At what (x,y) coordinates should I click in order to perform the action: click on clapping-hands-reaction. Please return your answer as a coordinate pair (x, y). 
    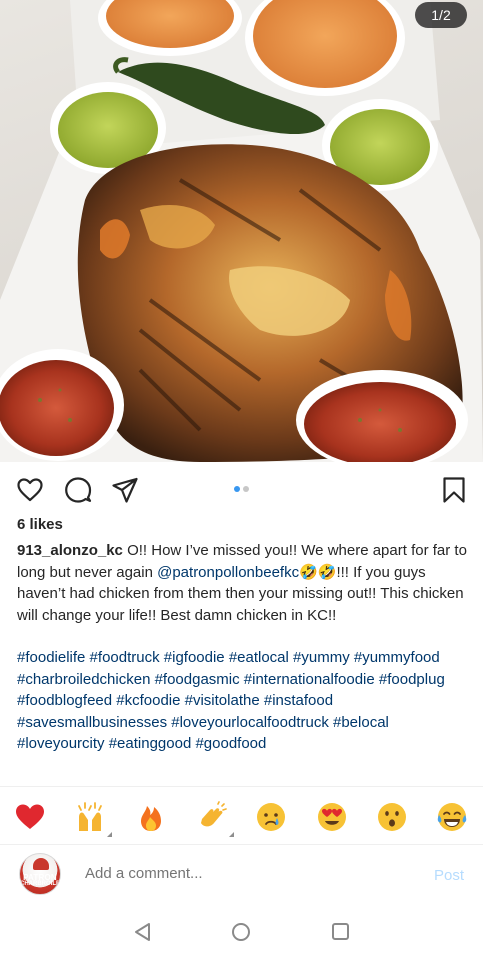
    Looking at the image, I should click on (215, 819).